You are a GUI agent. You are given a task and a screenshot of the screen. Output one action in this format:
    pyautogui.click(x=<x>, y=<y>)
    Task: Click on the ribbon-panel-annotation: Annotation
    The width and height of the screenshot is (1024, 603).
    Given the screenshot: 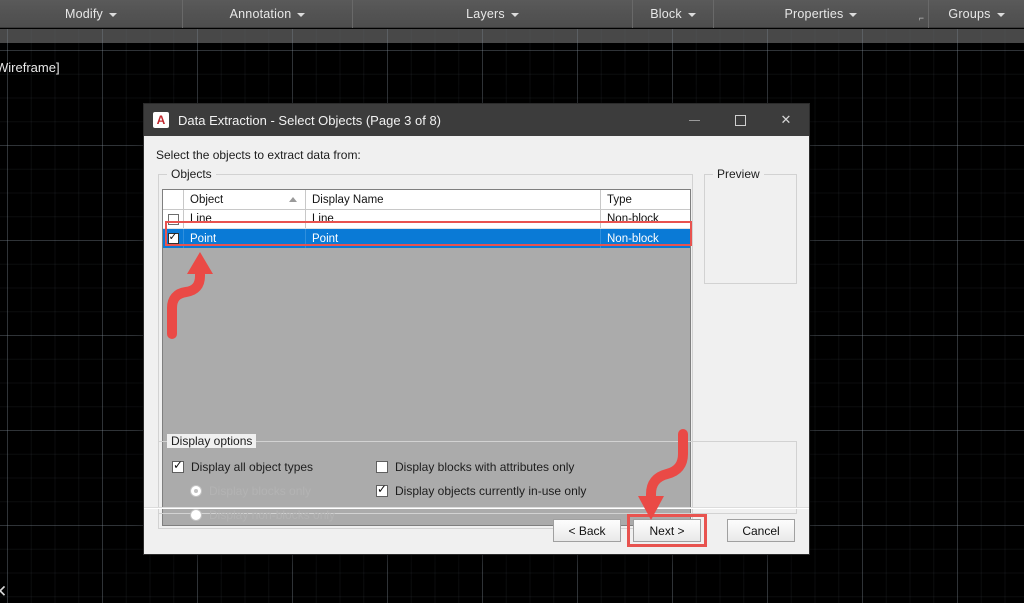 What is the action you would take?
    pyautogui.click(x=268, y=14)
    